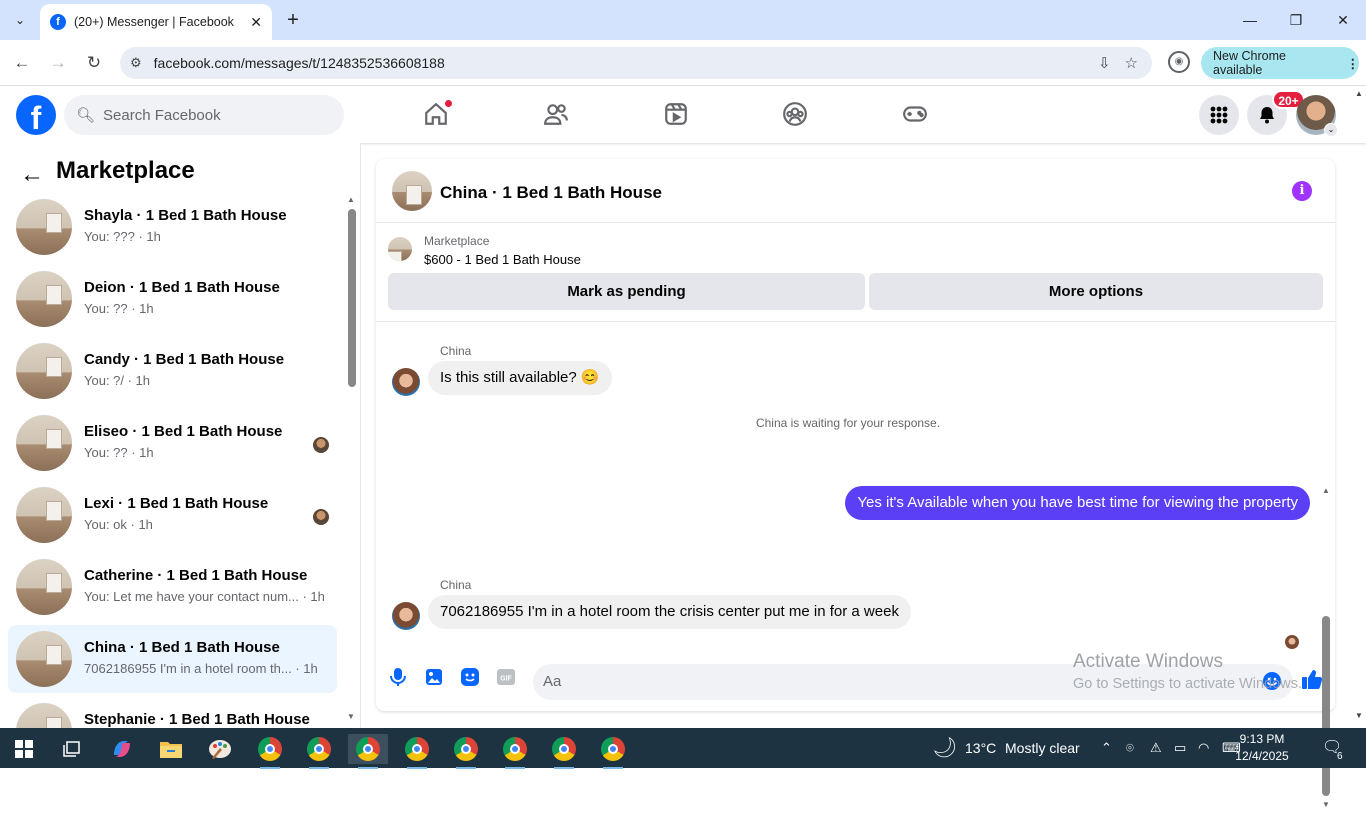  Describe the element at coordinates (1359, 407) in the screenshot. I see `page-scrollbar: ▲ ▼` at that location.